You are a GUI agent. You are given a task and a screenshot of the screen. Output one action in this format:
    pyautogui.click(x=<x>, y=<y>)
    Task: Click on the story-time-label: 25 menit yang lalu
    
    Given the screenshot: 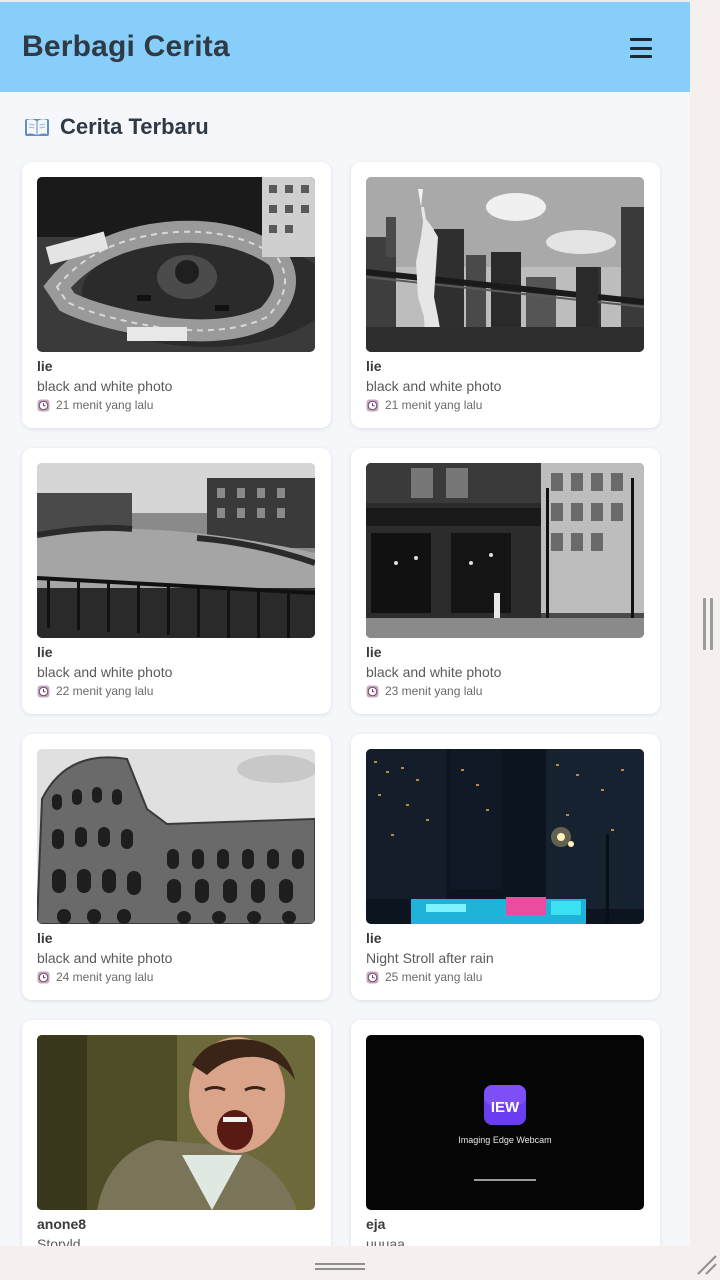 What is the action you would take?
    pyautogui.click(x=434, y=977)
    